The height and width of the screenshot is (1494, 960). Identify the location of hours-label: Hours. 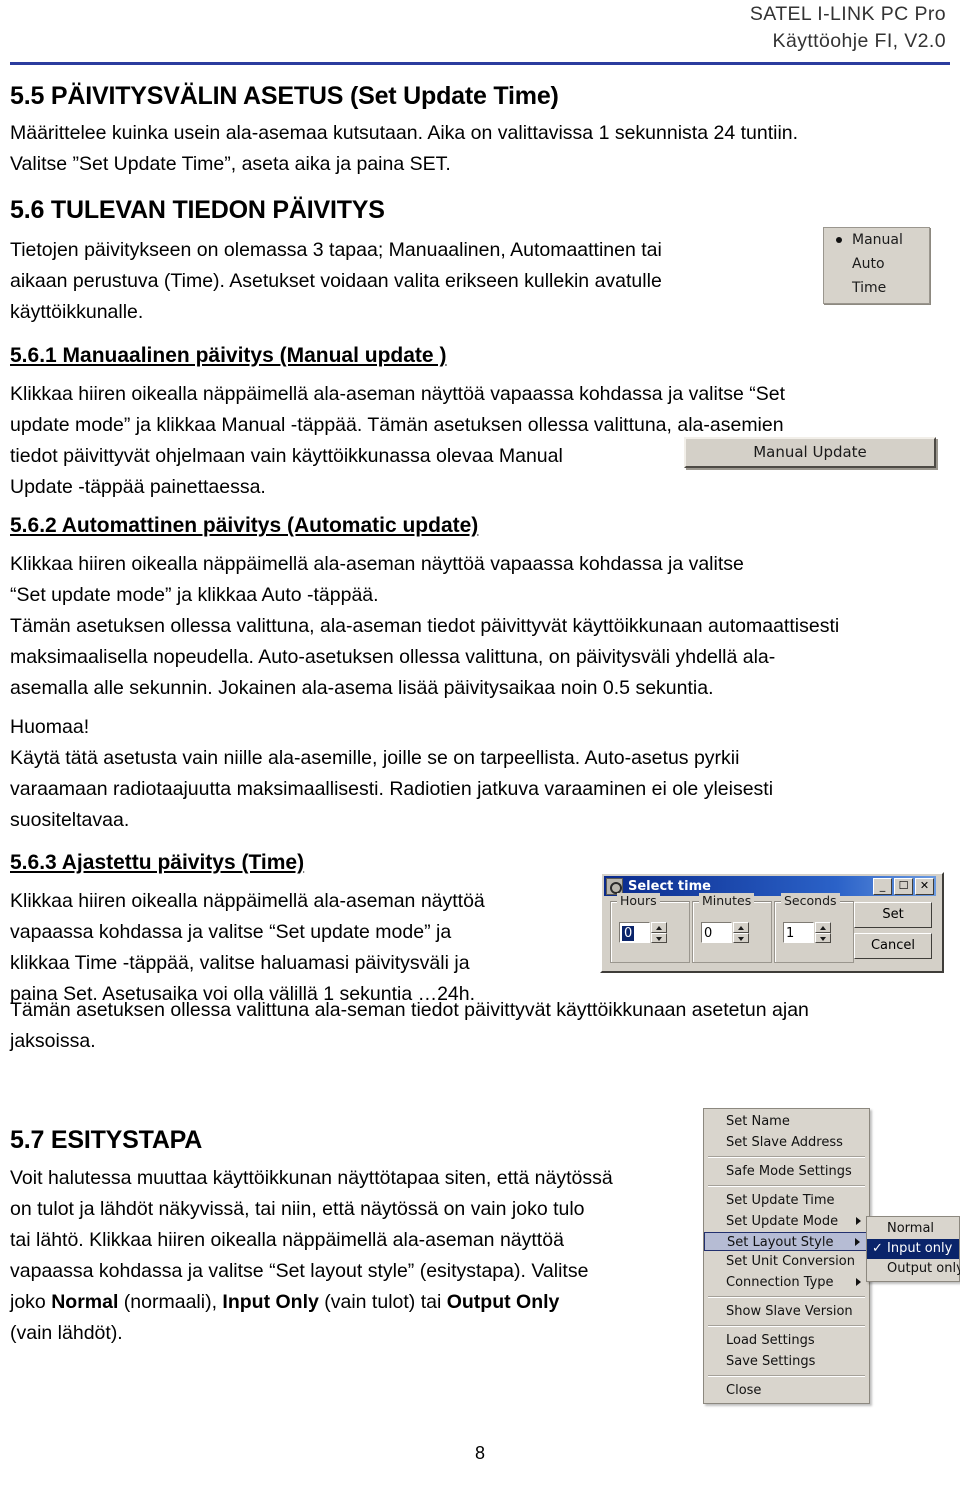
(638, 900).